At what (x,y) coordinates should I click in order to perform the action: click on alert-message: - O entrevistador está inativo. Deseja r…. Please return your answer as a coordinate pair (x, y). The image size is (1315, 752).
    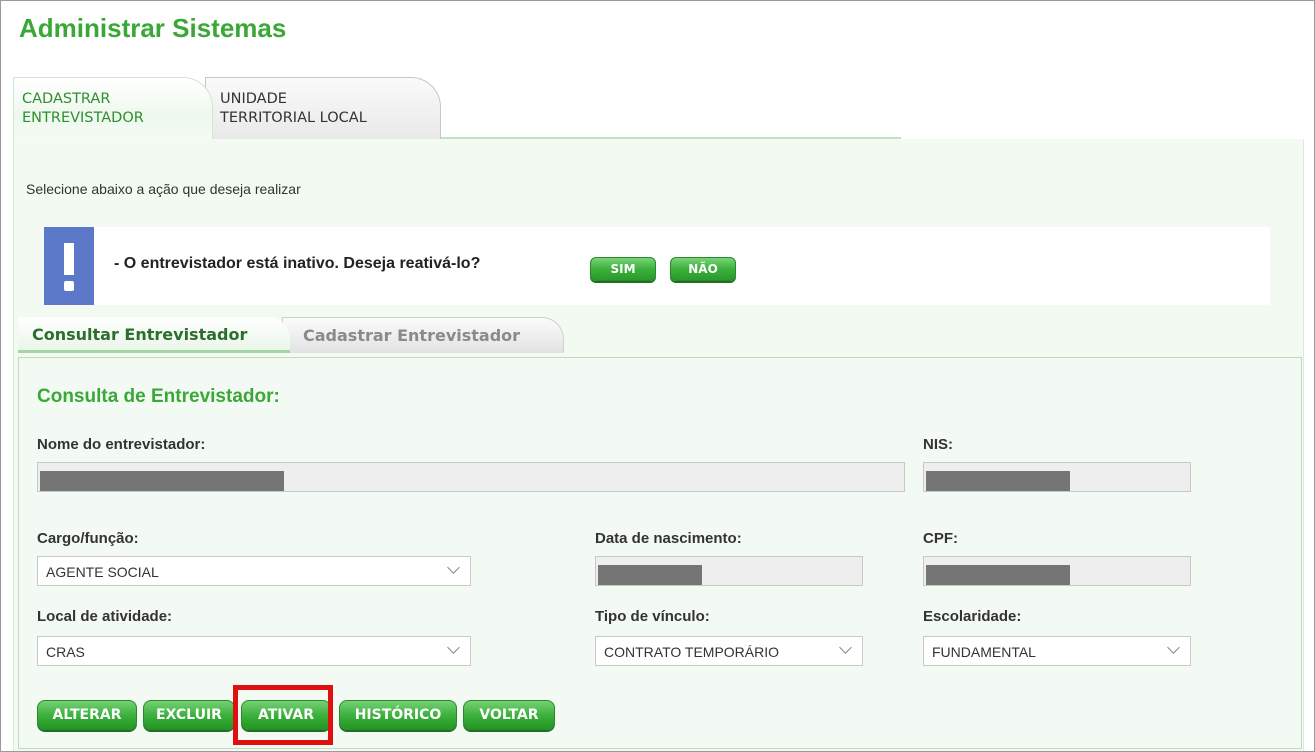
    Looking at the image, I should click on (297, 263).